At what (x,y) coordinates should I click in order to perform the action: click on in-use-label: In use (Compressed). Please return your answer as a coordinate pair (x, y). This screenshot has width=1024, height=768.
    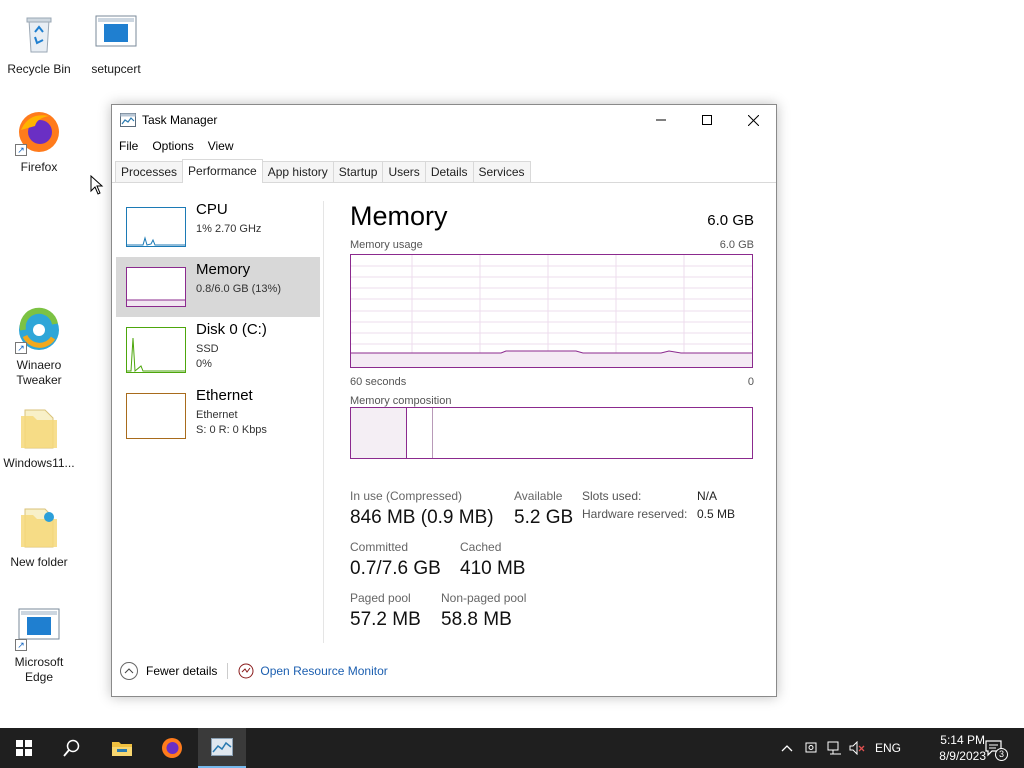
    Looking at the image, I should click on (406, 496).